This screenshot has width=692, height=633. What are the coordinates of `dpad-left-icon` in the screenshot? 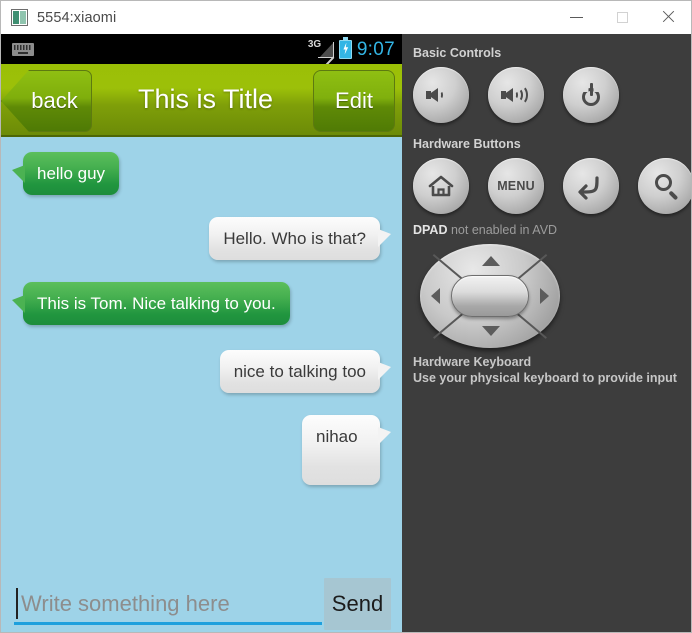 It's located at (435, 296).